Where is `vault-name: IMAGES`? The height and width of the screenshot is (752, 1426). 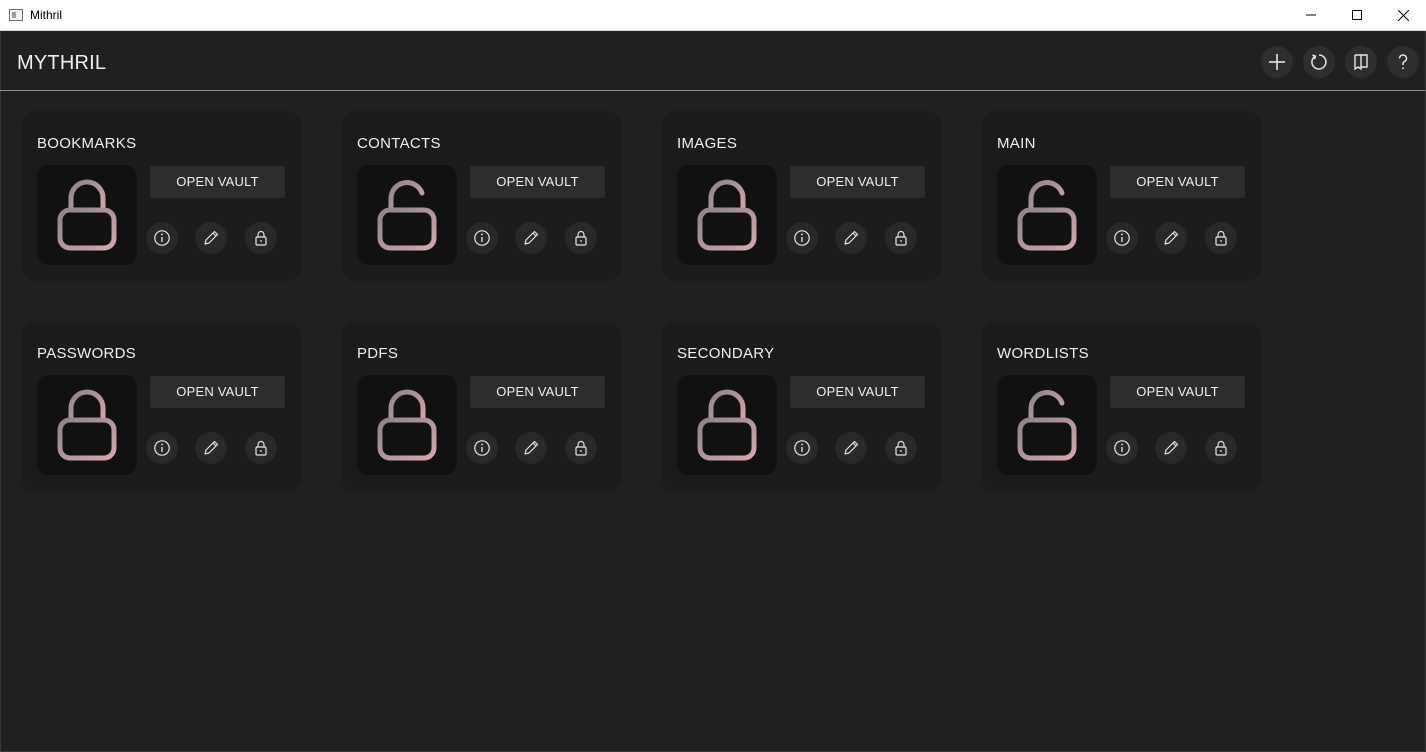 vault-name: IMAGES is located at coordinates (707, 143).